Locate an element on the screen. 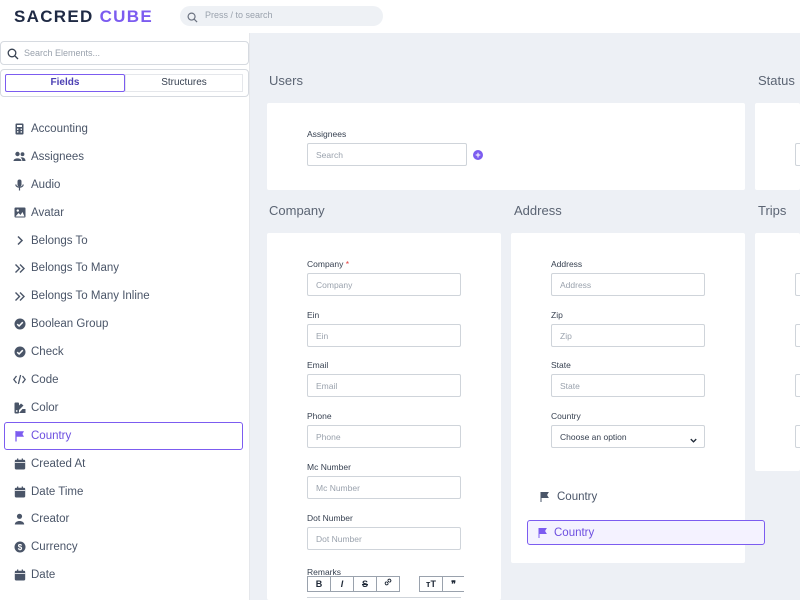  code-icon is located at coordinates (19, 379).